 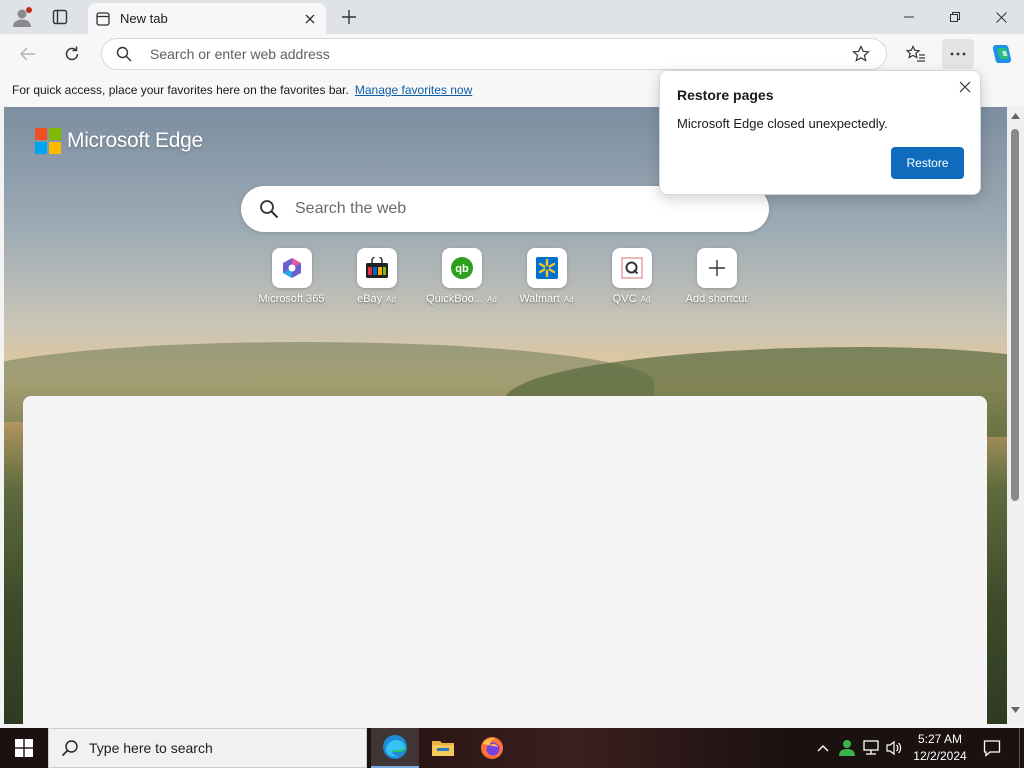 I want to click on firefox-icon, so click(x=492, y=748).